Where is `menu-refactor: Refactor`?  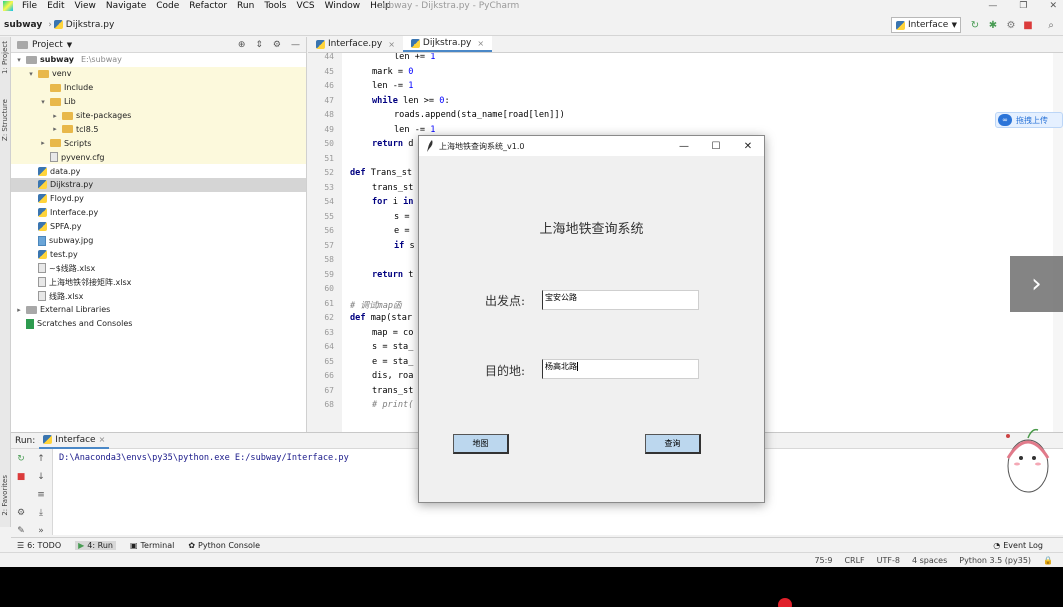
menu-refactor: Refactor is located at coordinates (208, 6).